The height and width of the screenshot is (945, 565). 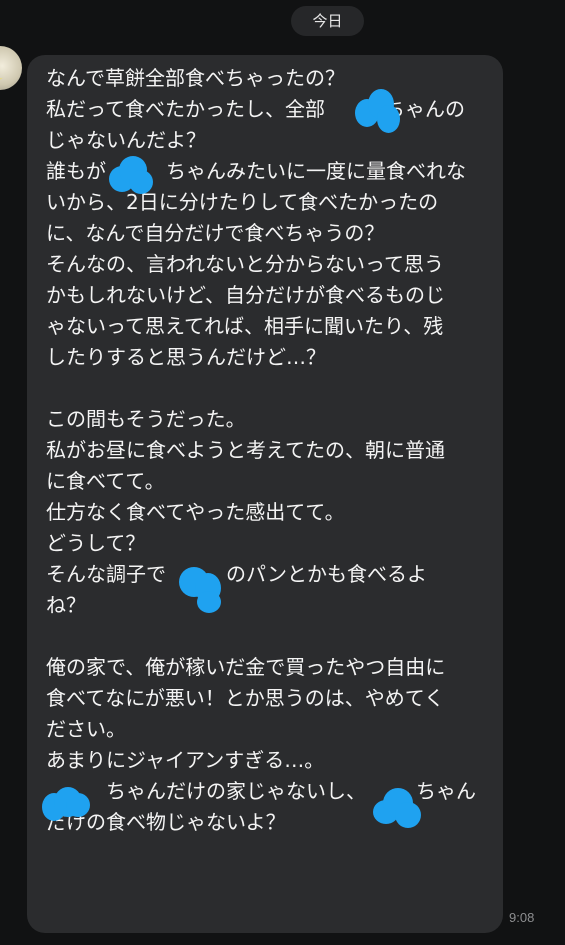 What do you see at coordinates (11, 68) in the screenshot?
I see `avatar` at bounding box center [11, 68].